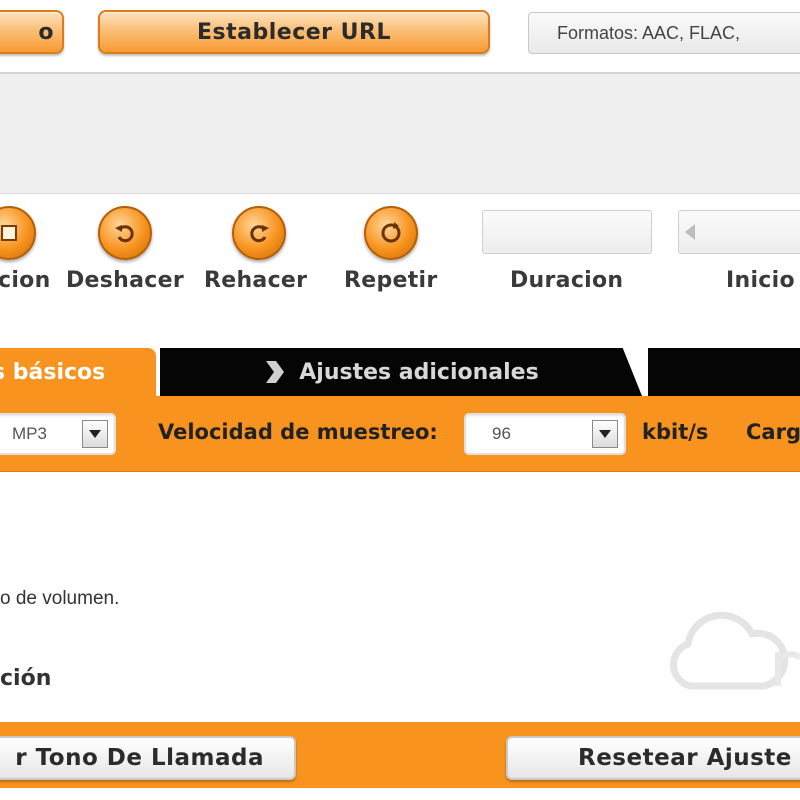 This screenshot has height=800, width=800. I want to click on start-label: Inicio, so click(760, 280).